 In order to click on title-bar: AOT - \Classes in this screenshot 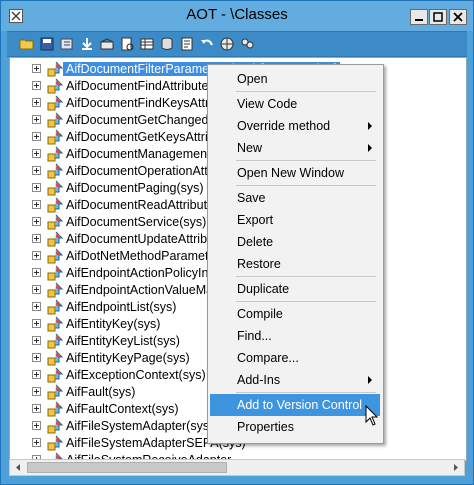, I will do `click(237, 16)`.